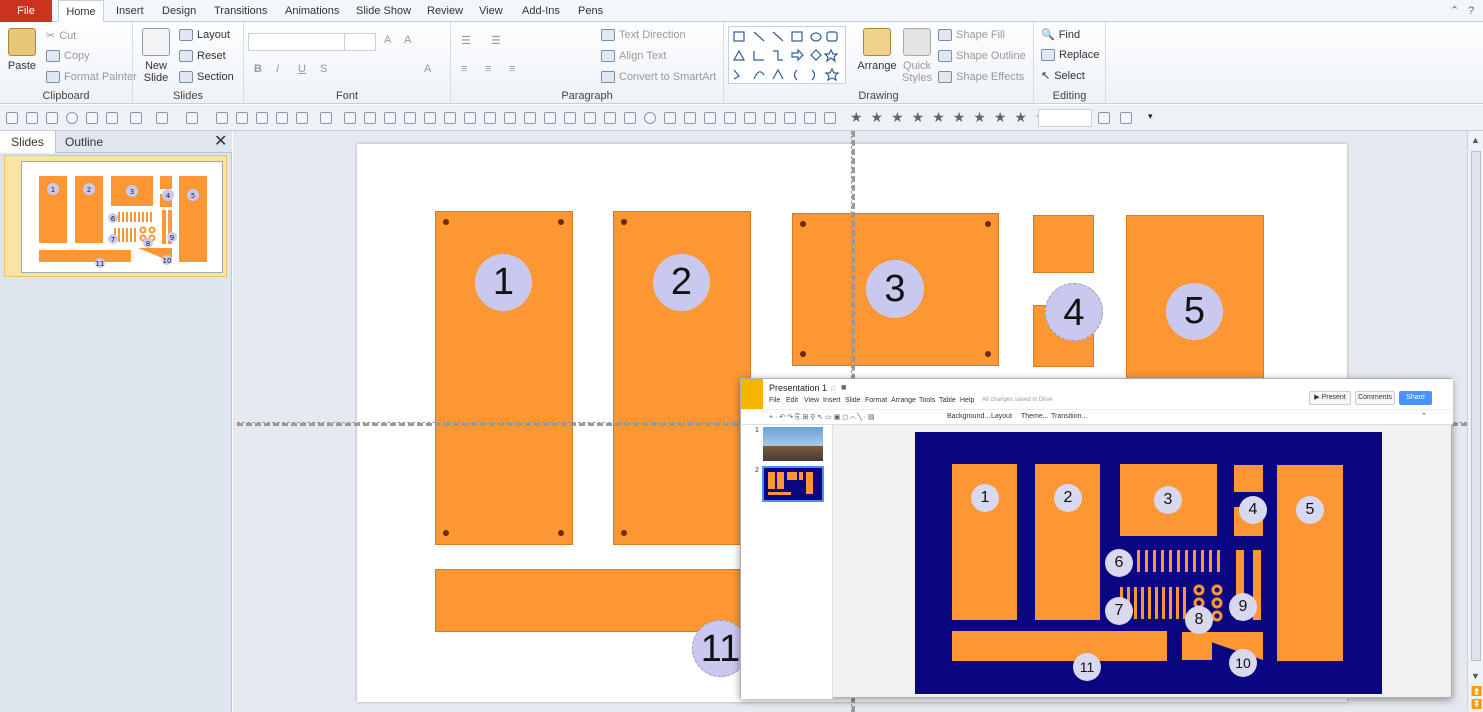  I want to click on group-icon, so click(326, 118).